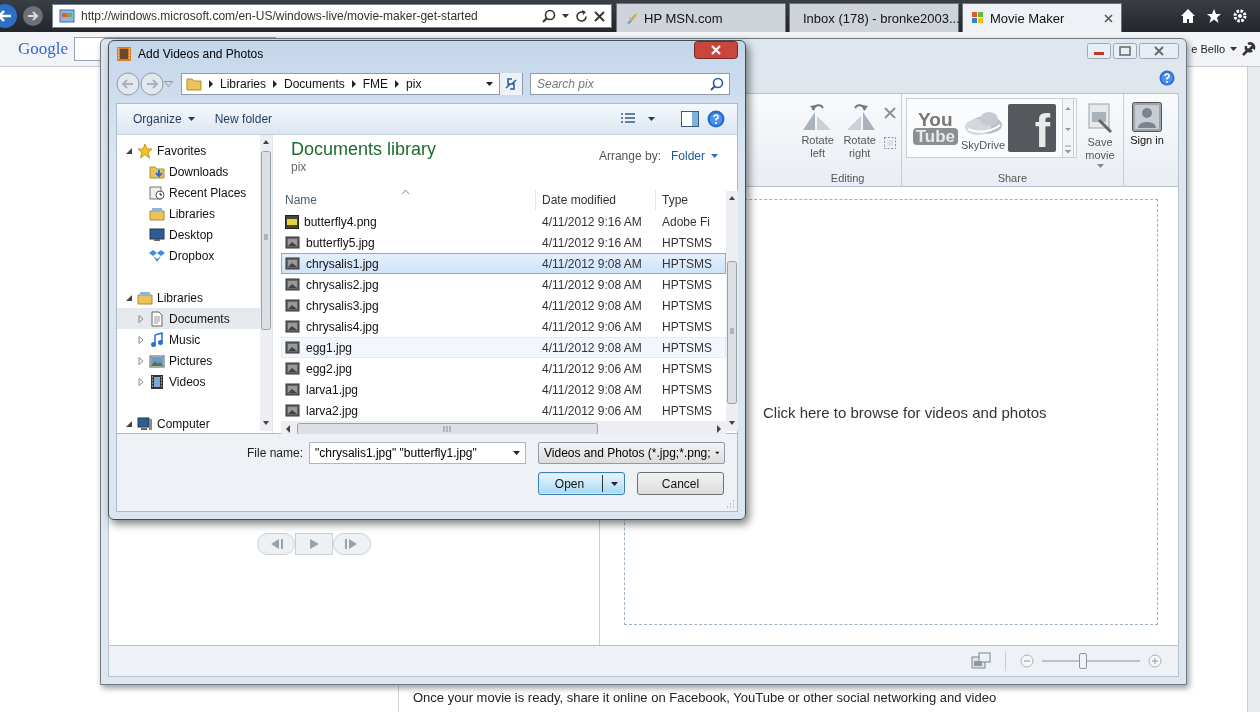  What do you see at coordinates (188, 339) in the screenshot?
I see `tree-item: Music` at bounding box center [188, 339].